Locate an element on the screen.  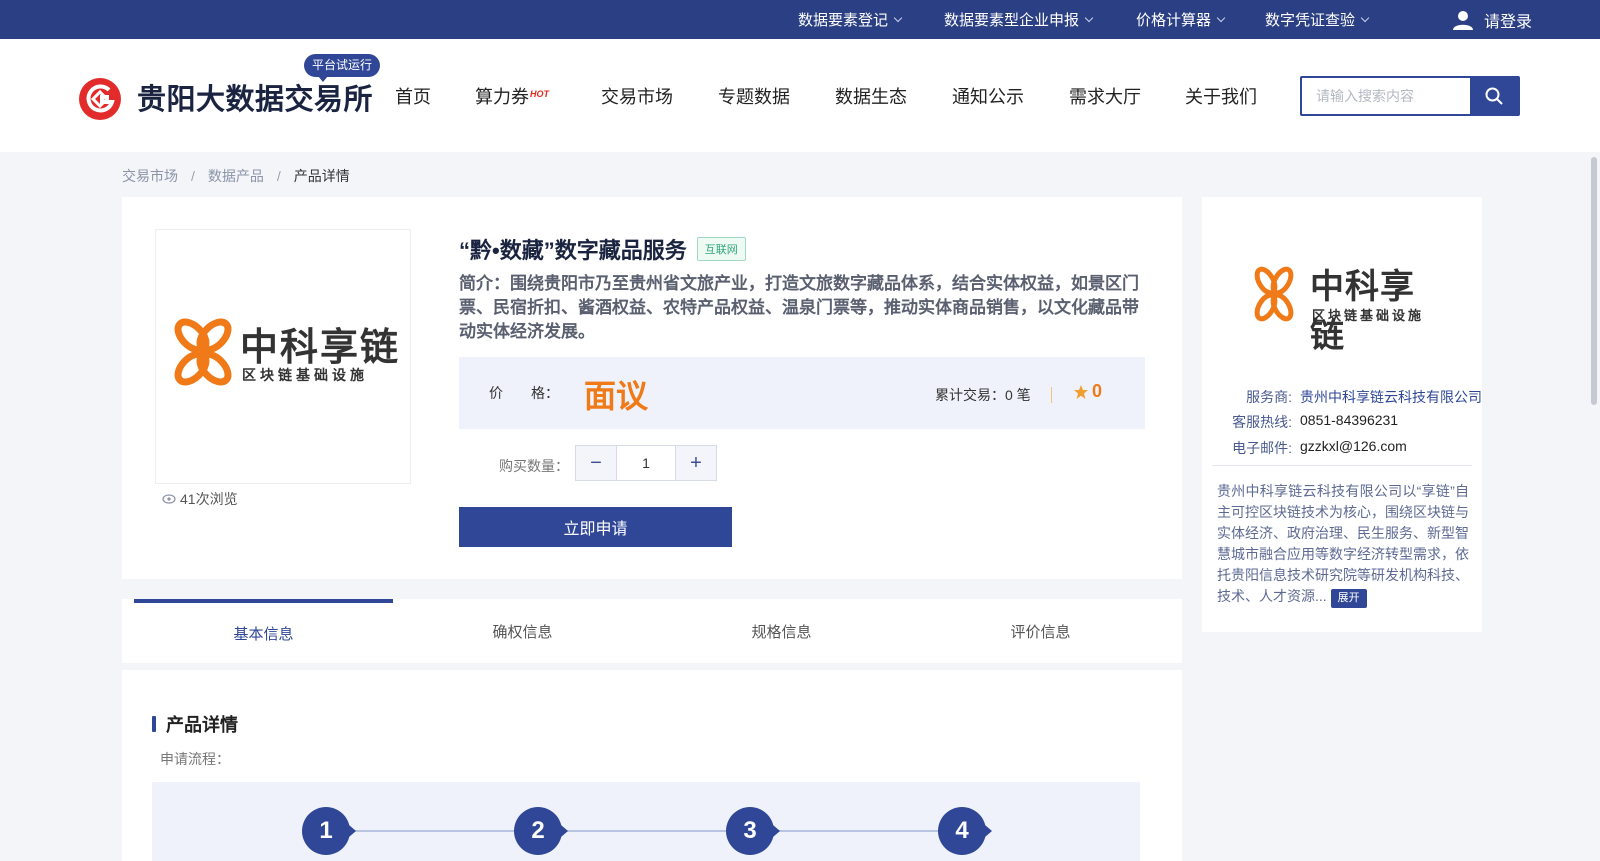
nav-demand-hall: 需求大厅 is located at coordinates (1105, 96).